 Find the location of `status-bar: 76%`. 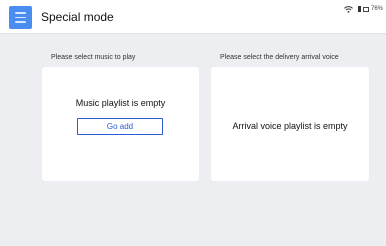

status-bar: 76% is located at coordinates (363, 9).